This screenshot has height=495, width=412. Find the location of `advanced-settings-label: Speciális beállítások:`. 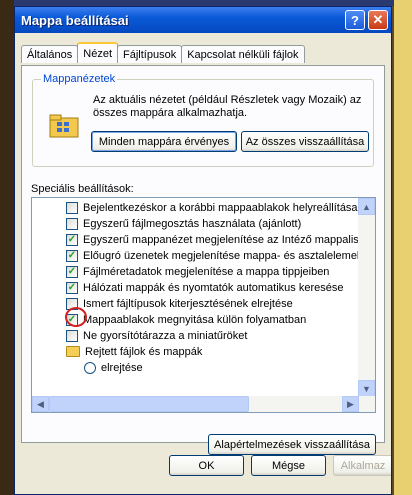

advanced-settings-label: Speciális beállítások: is located at coordinates (82, 189).